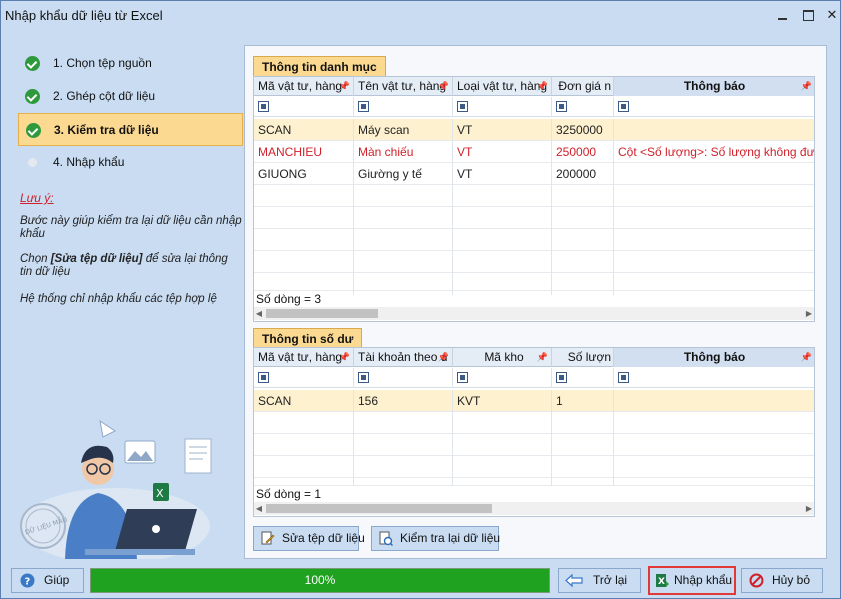 This screenshot has height=599, width=841. I want to click on import-button: X Nhập khẩu, so click(692, 580).